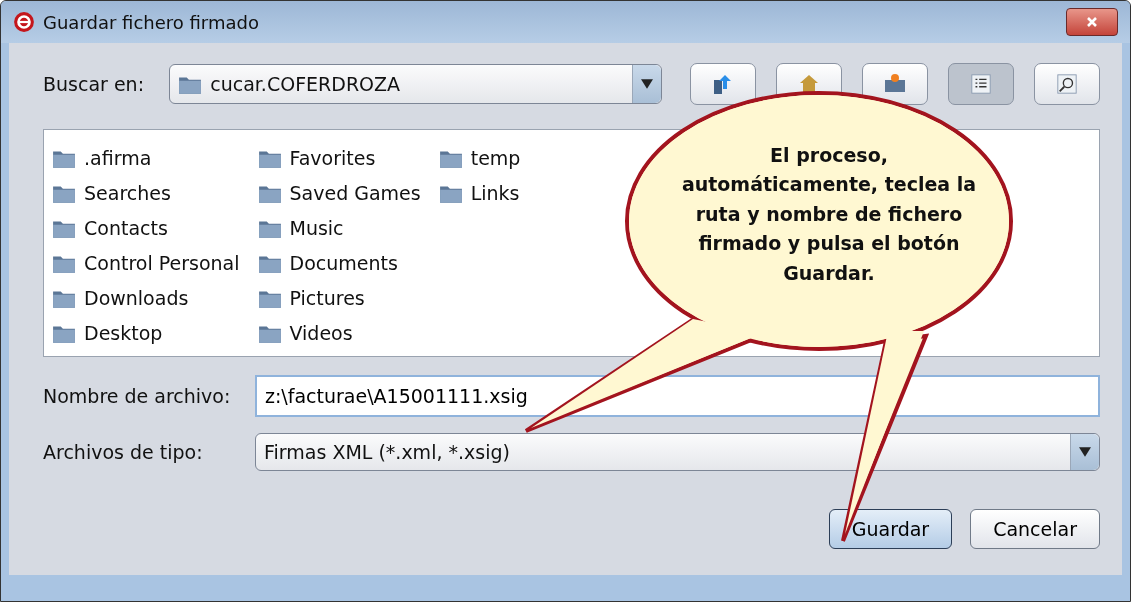 The width and height of the screenshot is (1131, 602). What do you see at coordinates (162, 262) in the screenshot?
I see `folder-name: Control Personal` at bounding box center [162, 262].